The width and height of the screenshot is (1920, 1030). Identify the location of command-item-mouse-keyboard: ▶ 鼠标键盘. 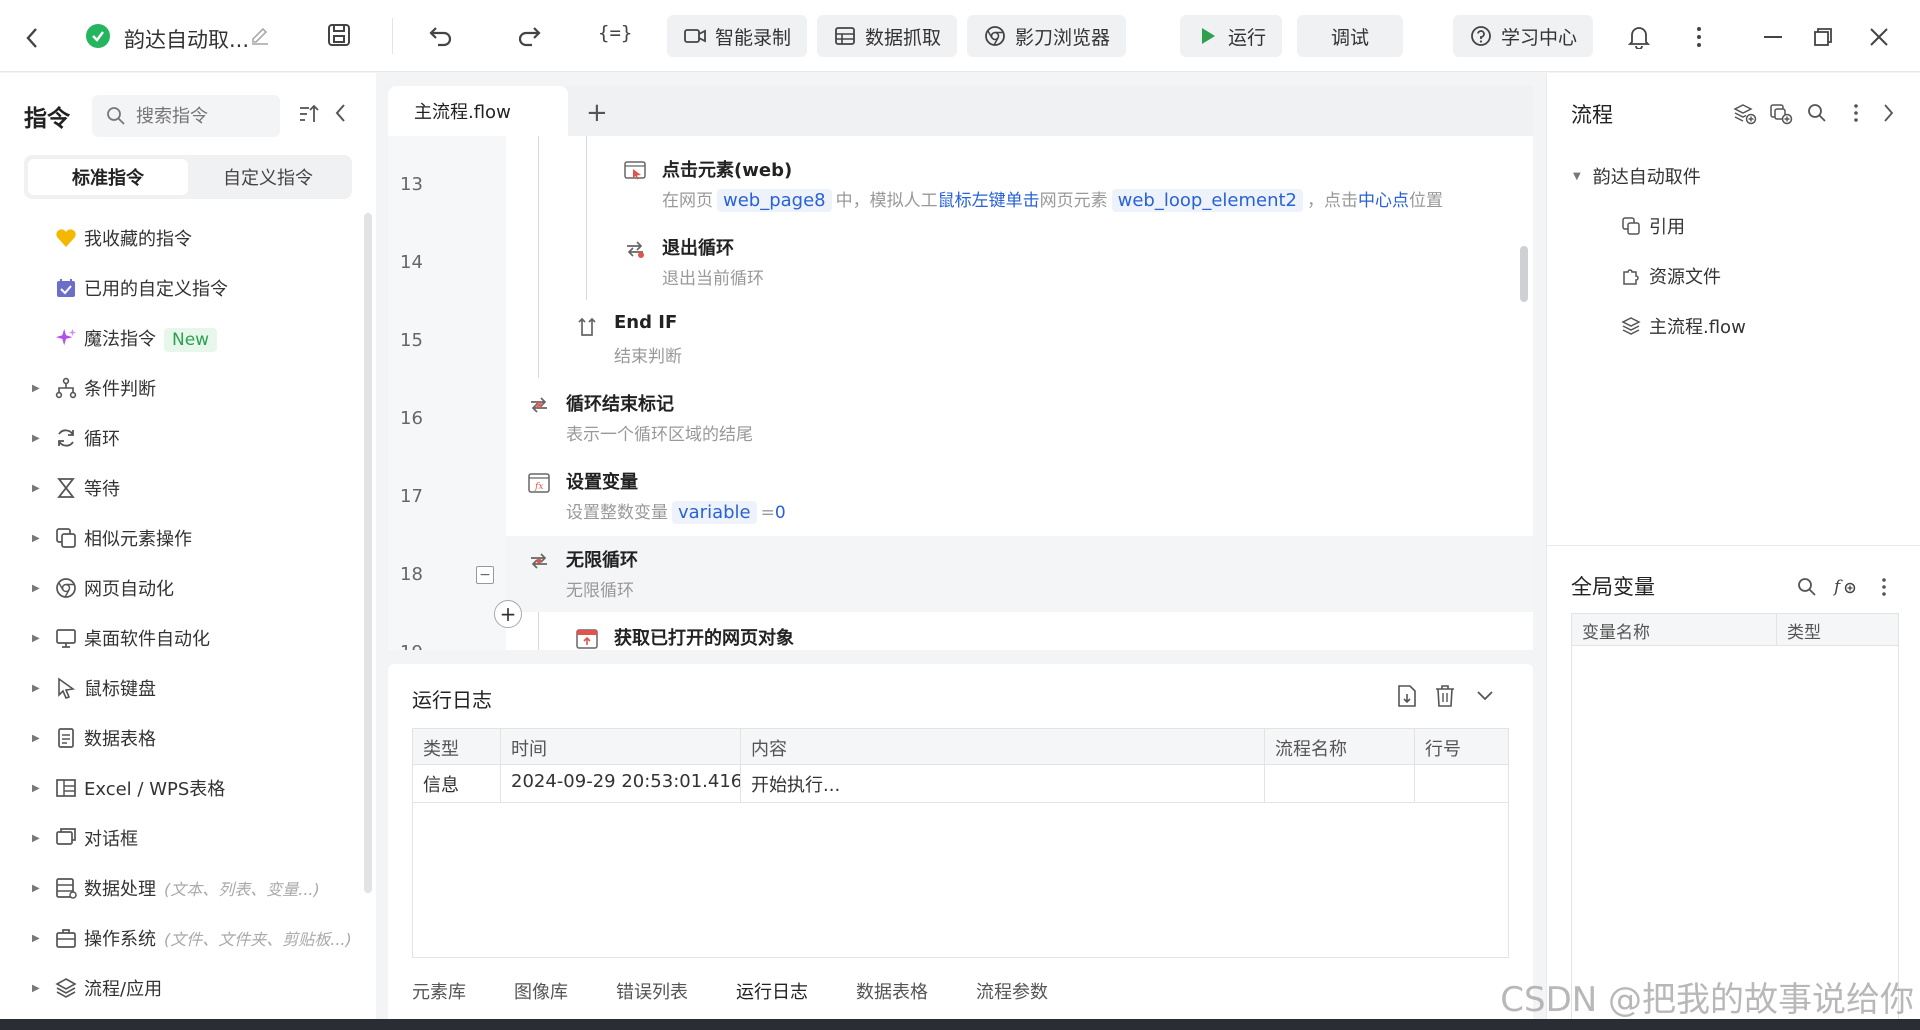
(180, 688).